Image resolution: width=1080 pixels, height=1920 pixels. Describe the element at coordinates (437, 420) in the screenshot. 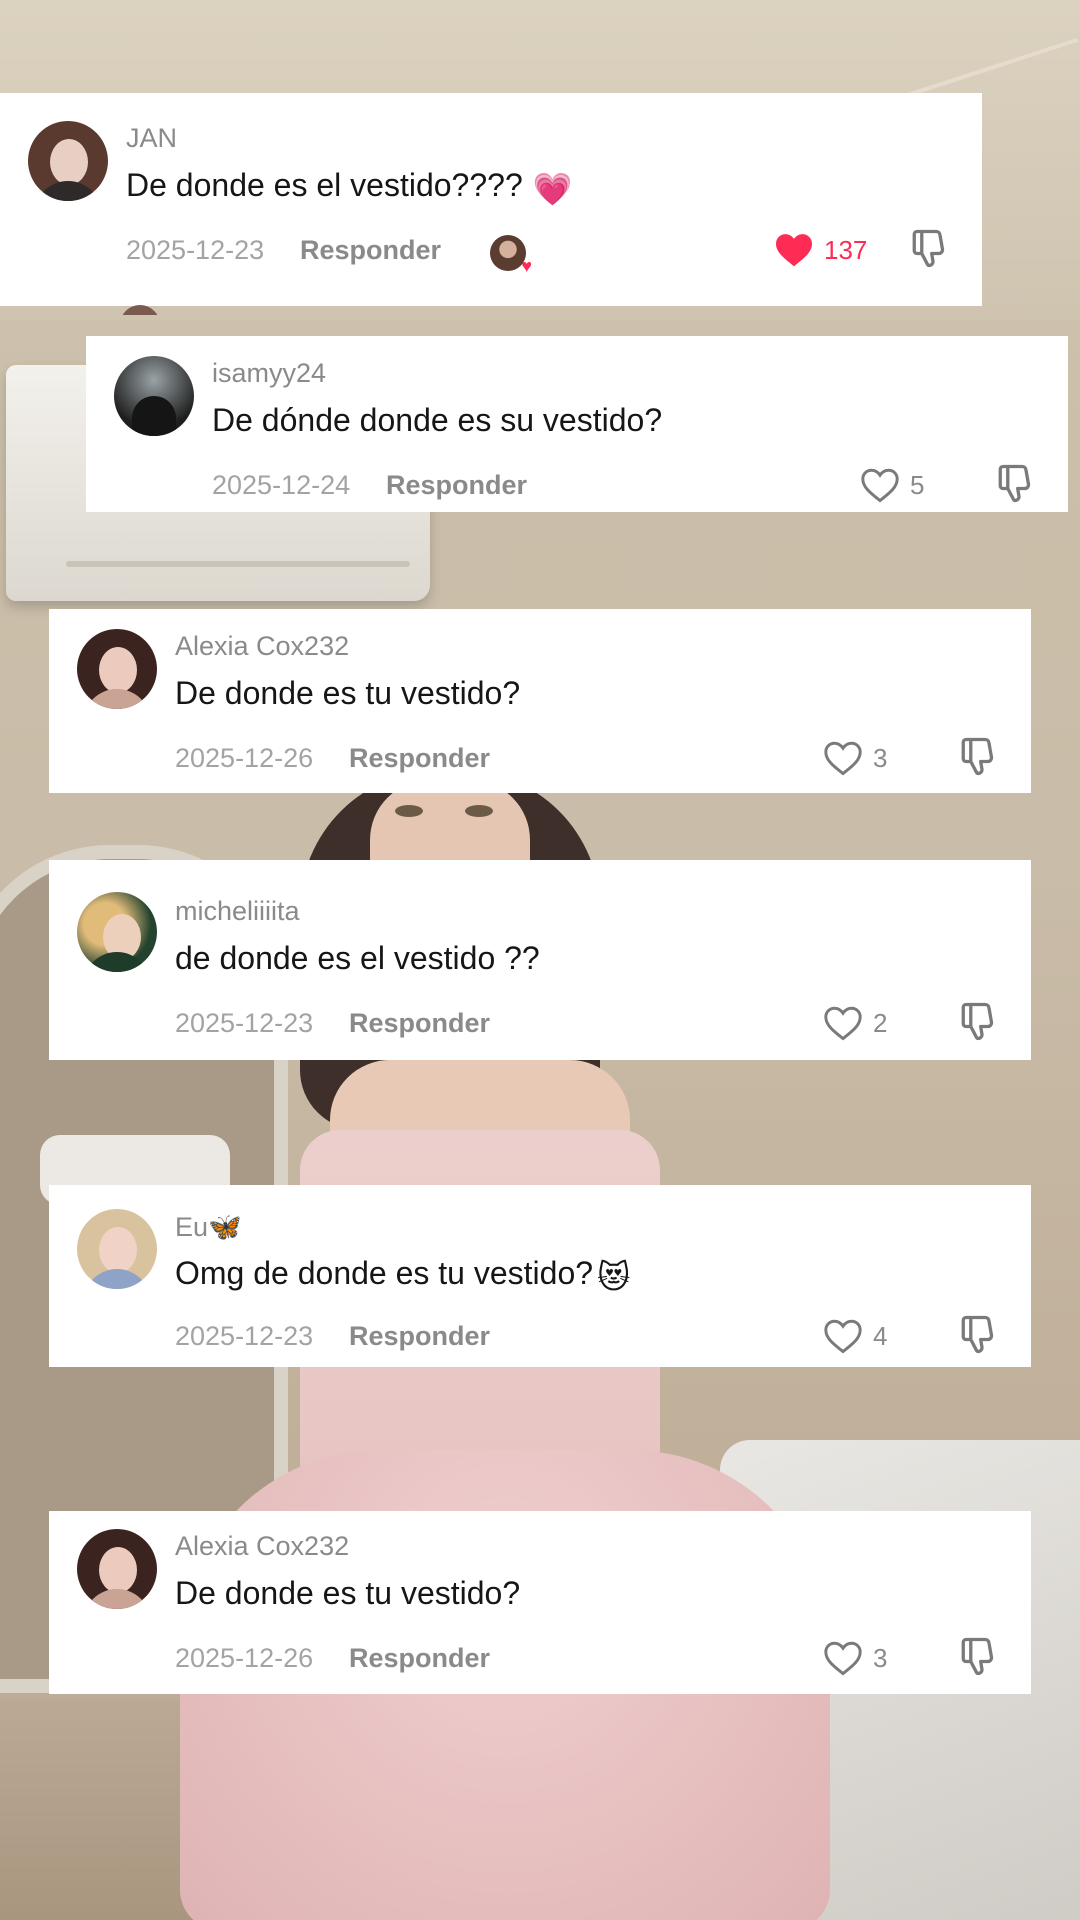

I see `comment-text: De dónde donde es su vestido?` at that location.